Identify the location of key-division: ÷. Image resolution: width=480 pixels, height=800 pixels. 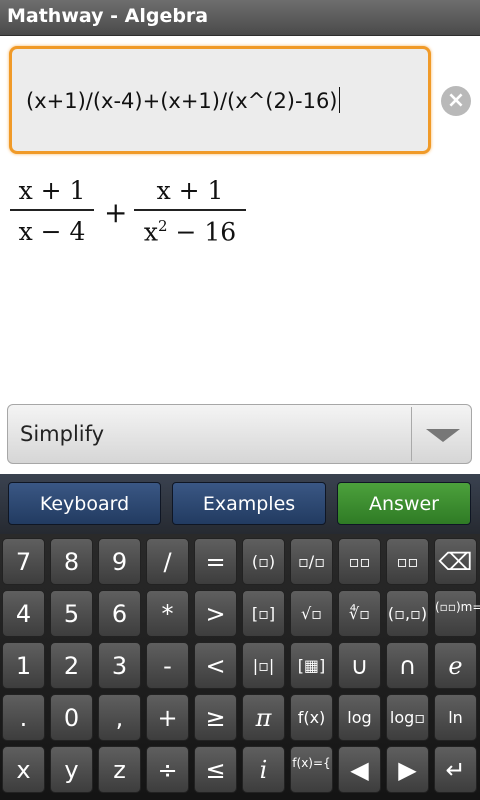
(167, 769).